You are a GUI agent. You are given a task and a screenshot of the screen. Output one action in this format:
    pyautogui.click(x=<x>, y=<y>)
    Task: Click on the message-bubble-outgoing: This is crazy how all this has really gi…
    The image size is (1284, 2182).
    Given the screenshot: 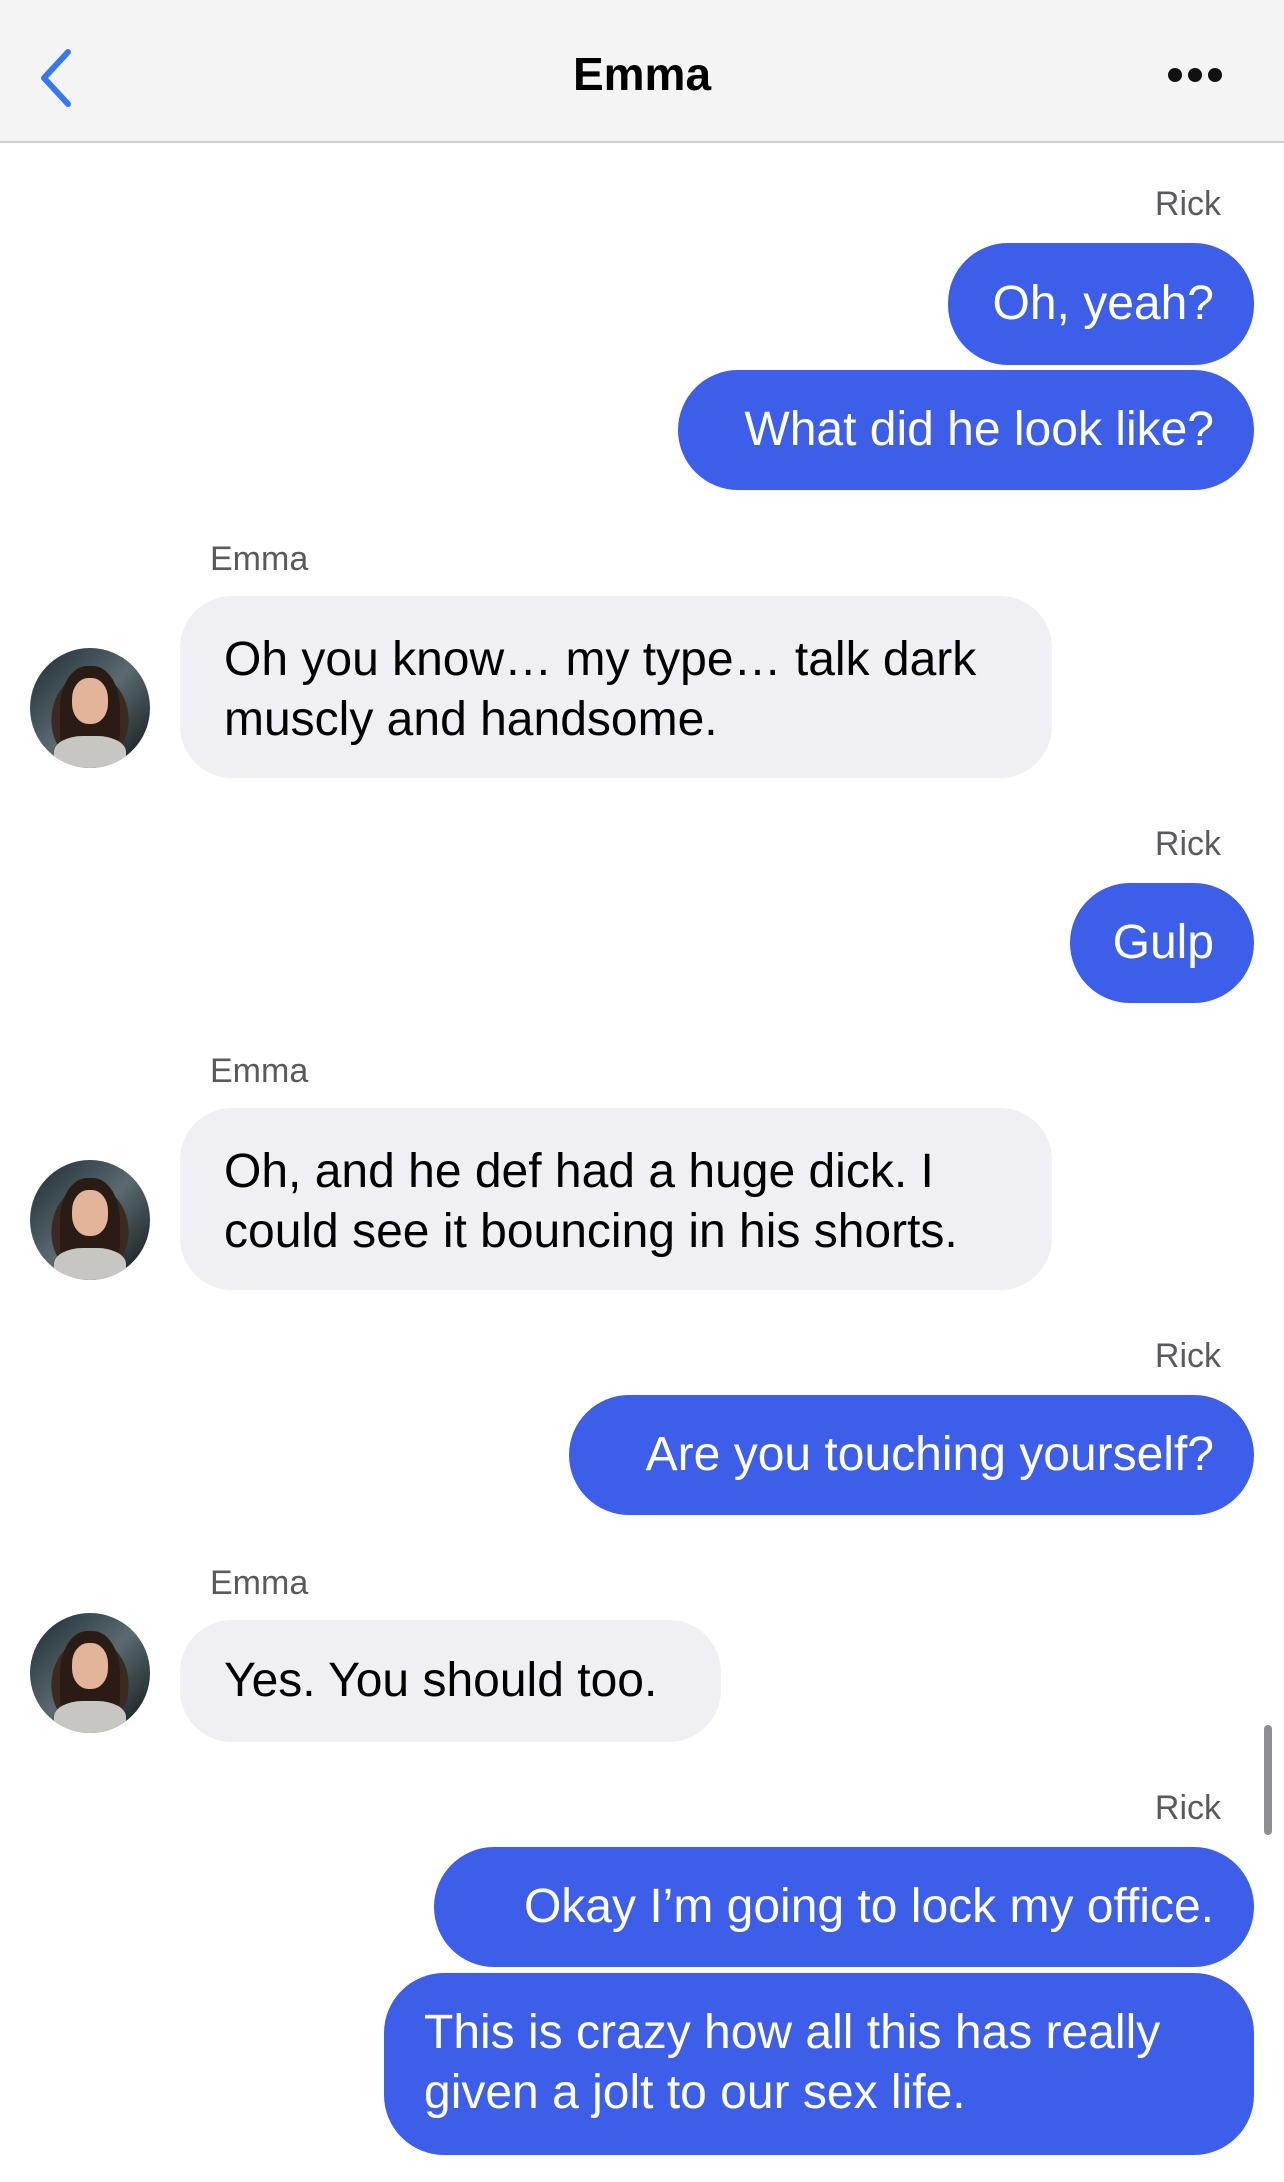 What is the action you would take?
    pyautogui.click(x=819, y=2064)
    